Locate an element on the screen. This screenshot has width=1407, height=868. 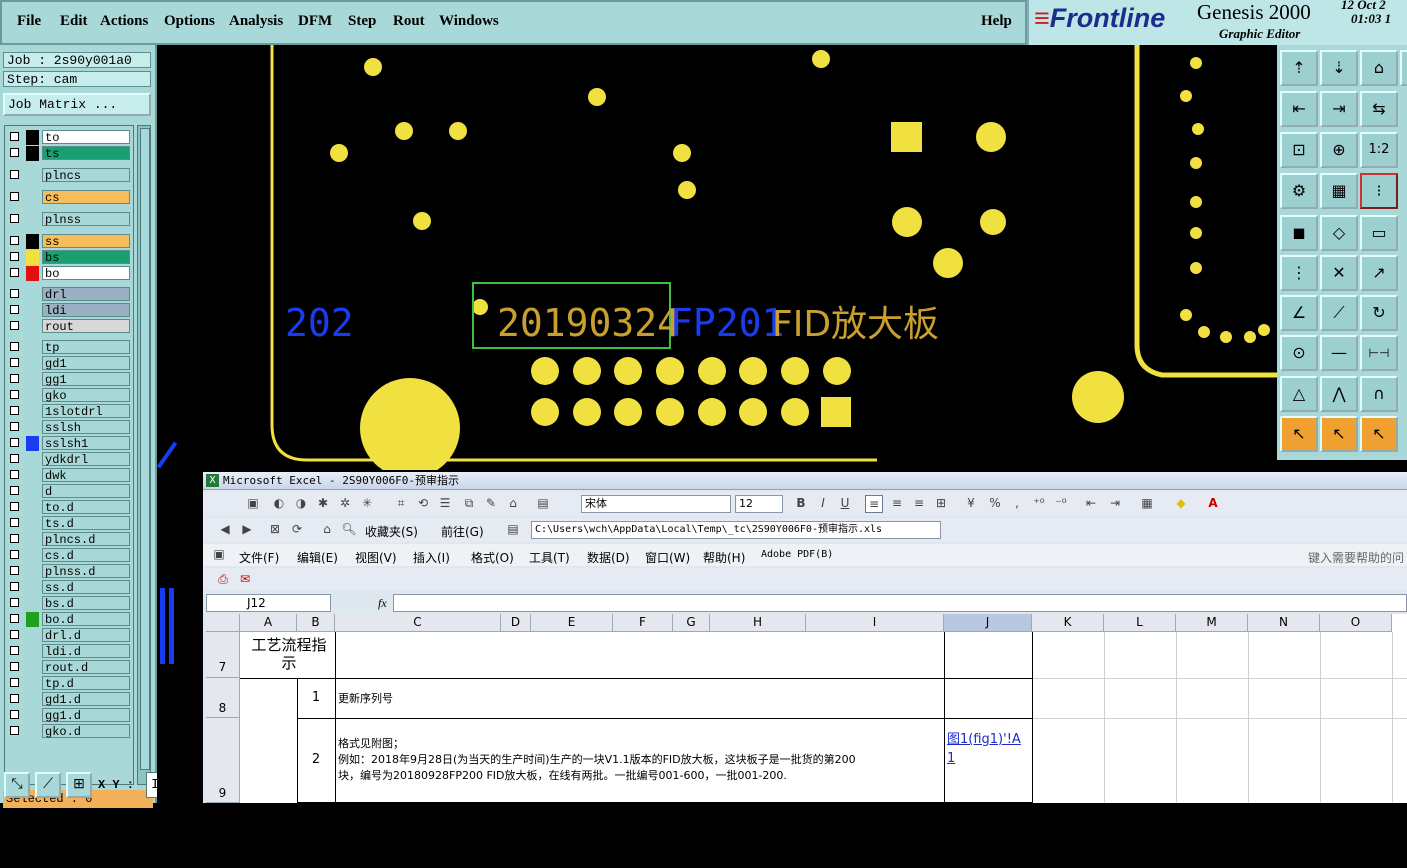
pan-left-icon: ⇤ is located at coordinates (1299, 109).